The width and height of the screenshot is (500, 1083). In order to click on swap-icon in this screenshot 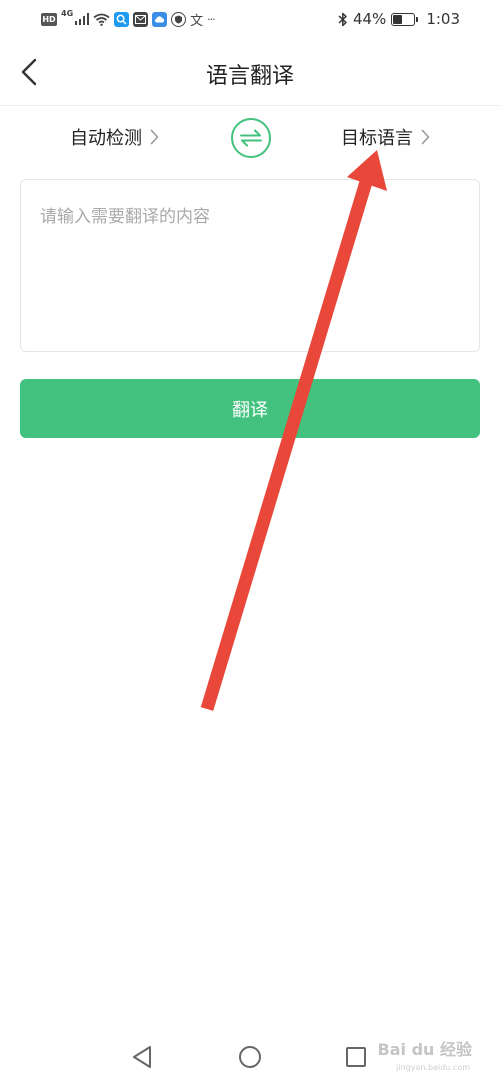, I will do `click(251, 138)`.